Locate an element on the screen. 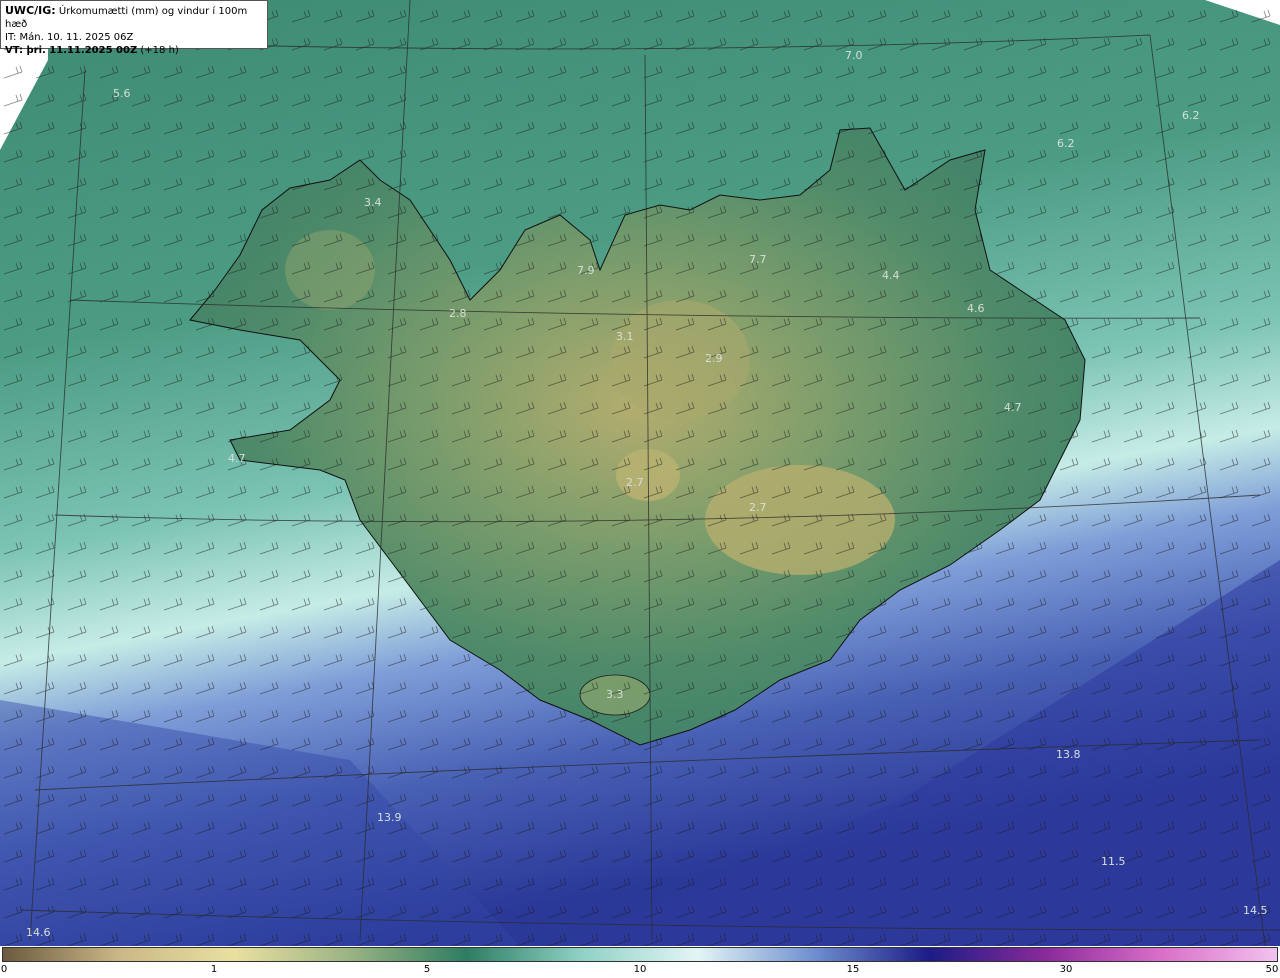 The image size is (1280, 978). value-label: 2.8 is located at coordinates (458, 313).